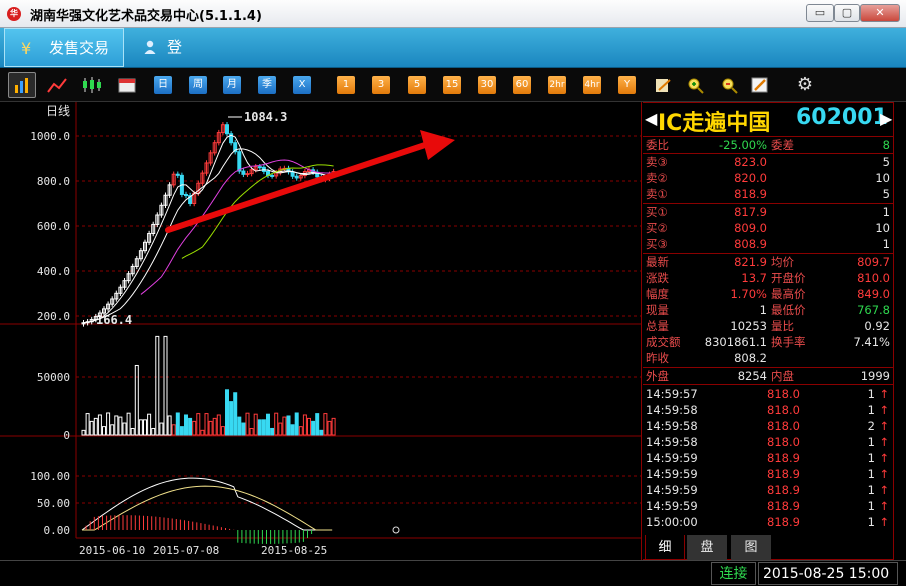  I want to click on tick-price: 818.9, so click(783, 522).